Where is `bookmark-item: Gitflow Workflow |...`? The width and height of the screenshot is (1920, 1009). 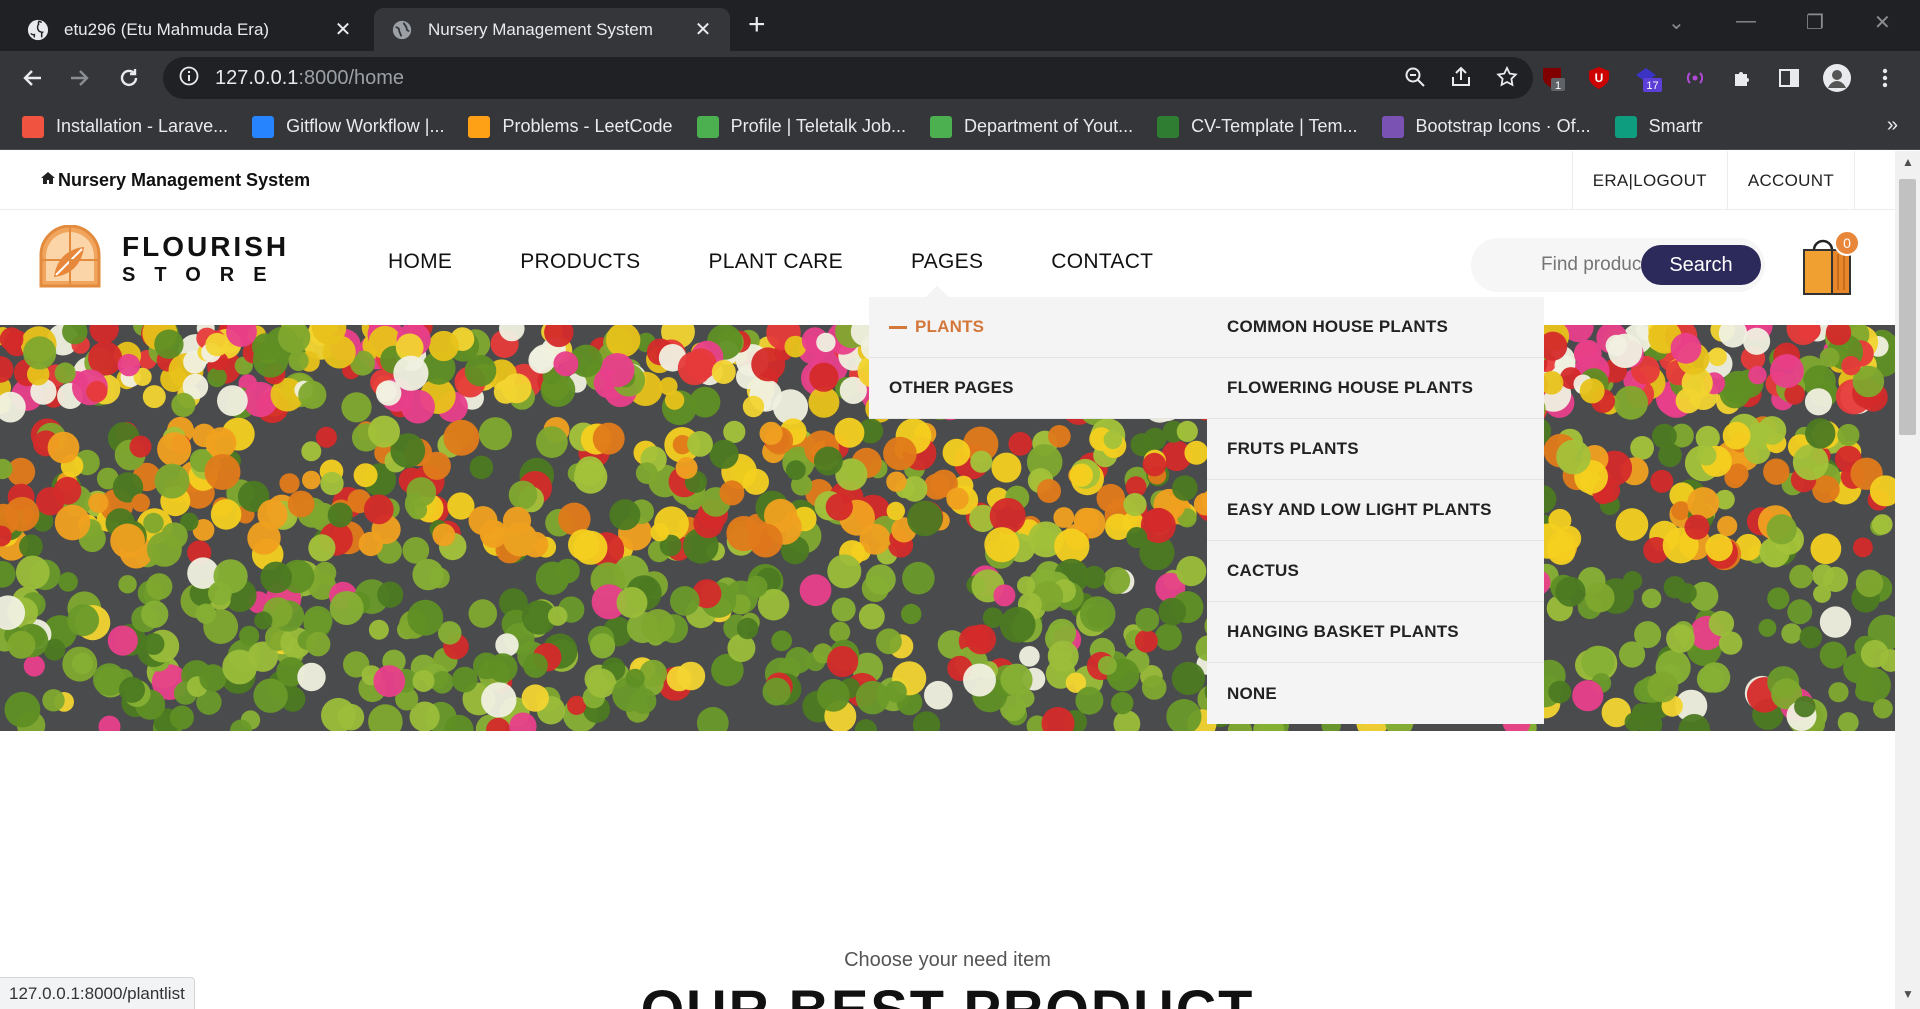 bookmark-item: Gitflow Workflow |... is located at coordinates (348, 126).